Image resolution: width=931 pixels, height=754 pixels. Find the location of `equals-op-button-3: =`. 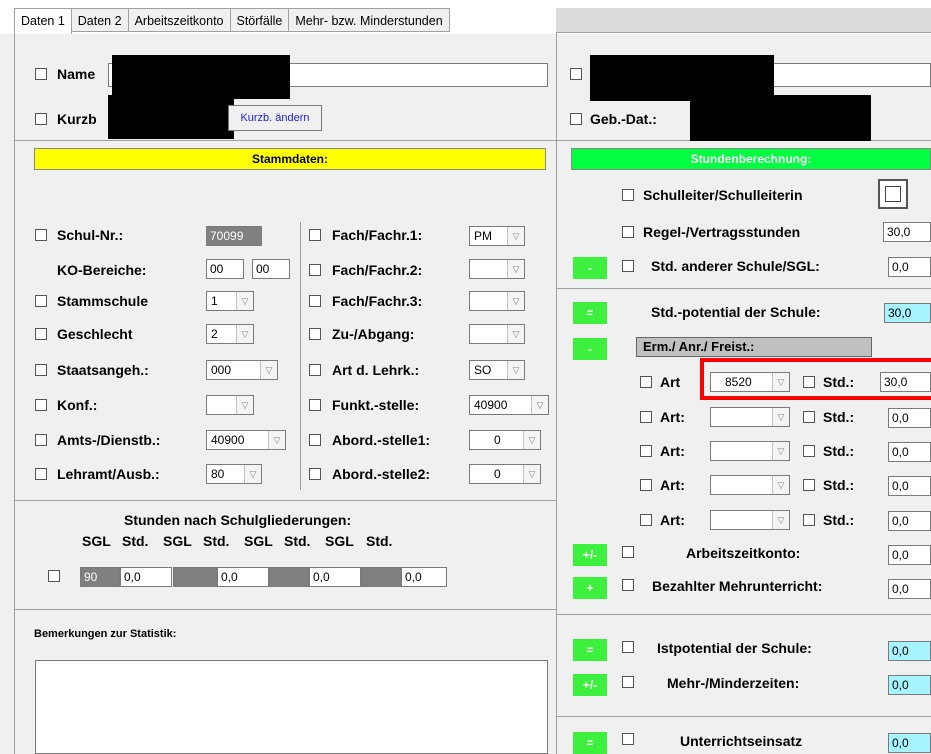

equals-op-button-3: = is located at coordinates (590, 743).